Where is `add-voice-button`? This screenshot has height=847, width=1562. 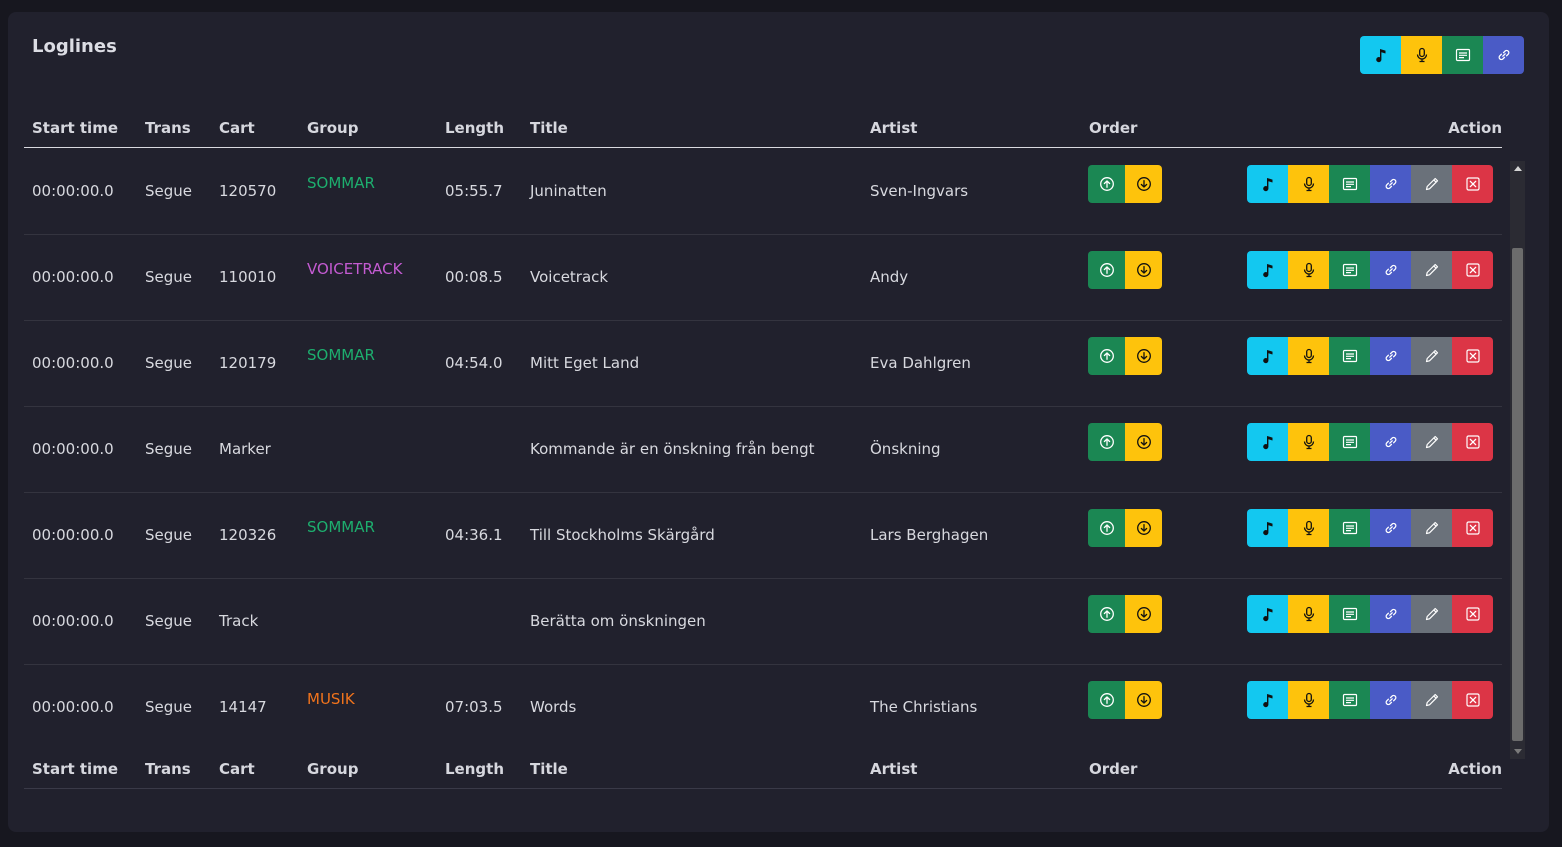 add-voice-button is located at coordinates (1421, 55).